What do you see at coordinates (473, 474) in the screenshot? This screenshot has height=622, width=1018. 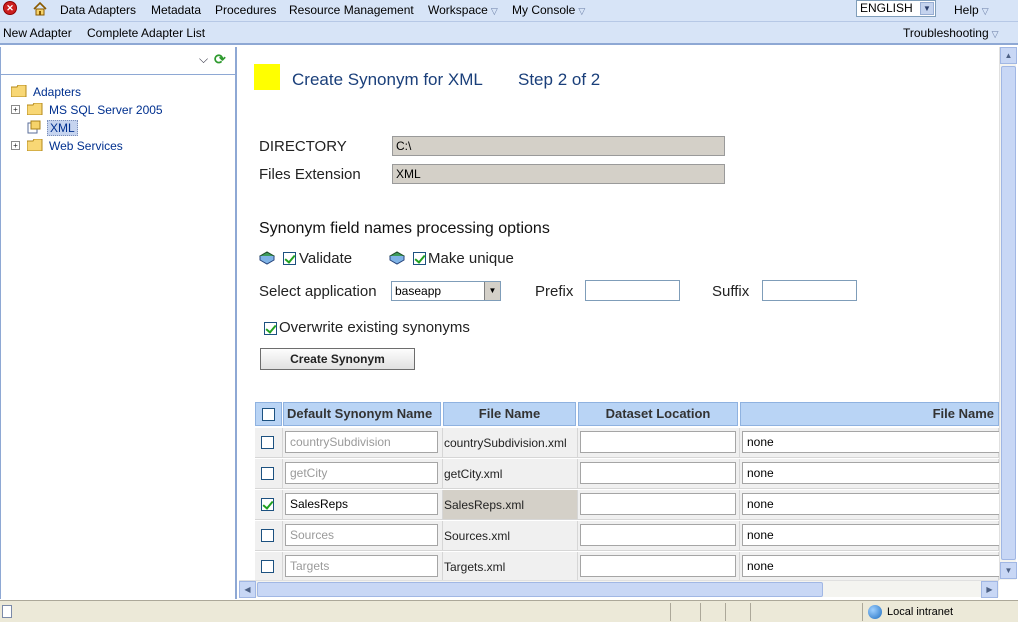 I see `file-name: getCity.xml` at bounding box center [473, 474].